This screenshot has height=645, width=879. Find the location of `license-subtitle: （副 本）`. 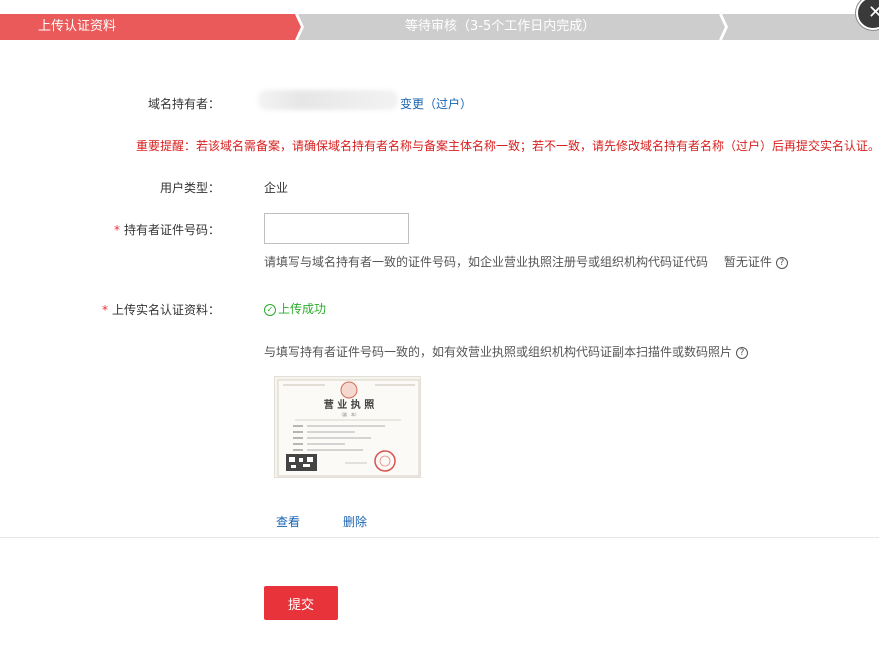

license-subtitle: （副 本） is located at coordinates (349, 414).